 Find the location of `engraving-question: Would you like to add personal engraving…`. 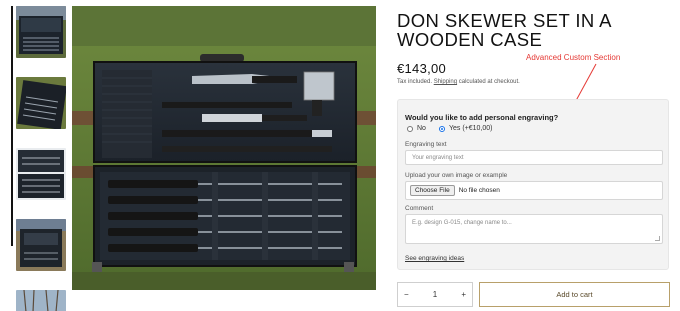

engraving-question: Would you like to add personal engraving… is located at coordinates (482, 117).